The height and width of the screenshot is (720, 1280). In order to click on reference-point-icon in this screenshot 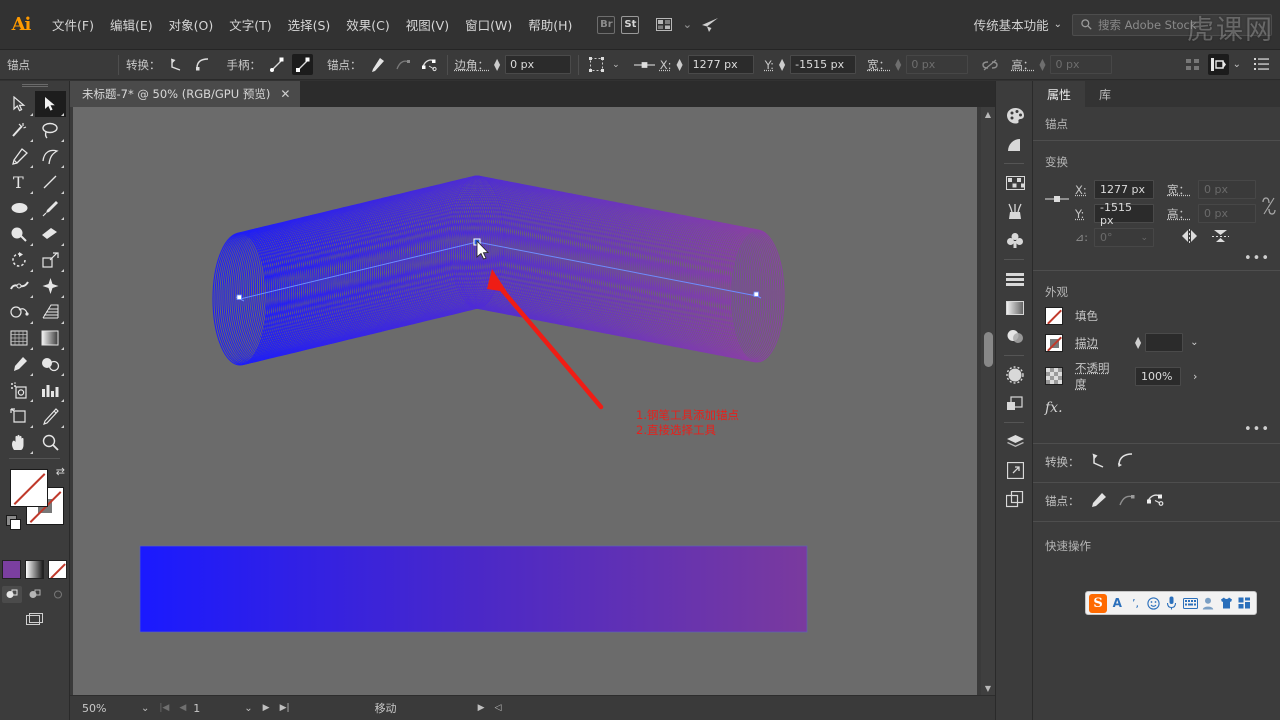, I will do `click(596, 64)`.